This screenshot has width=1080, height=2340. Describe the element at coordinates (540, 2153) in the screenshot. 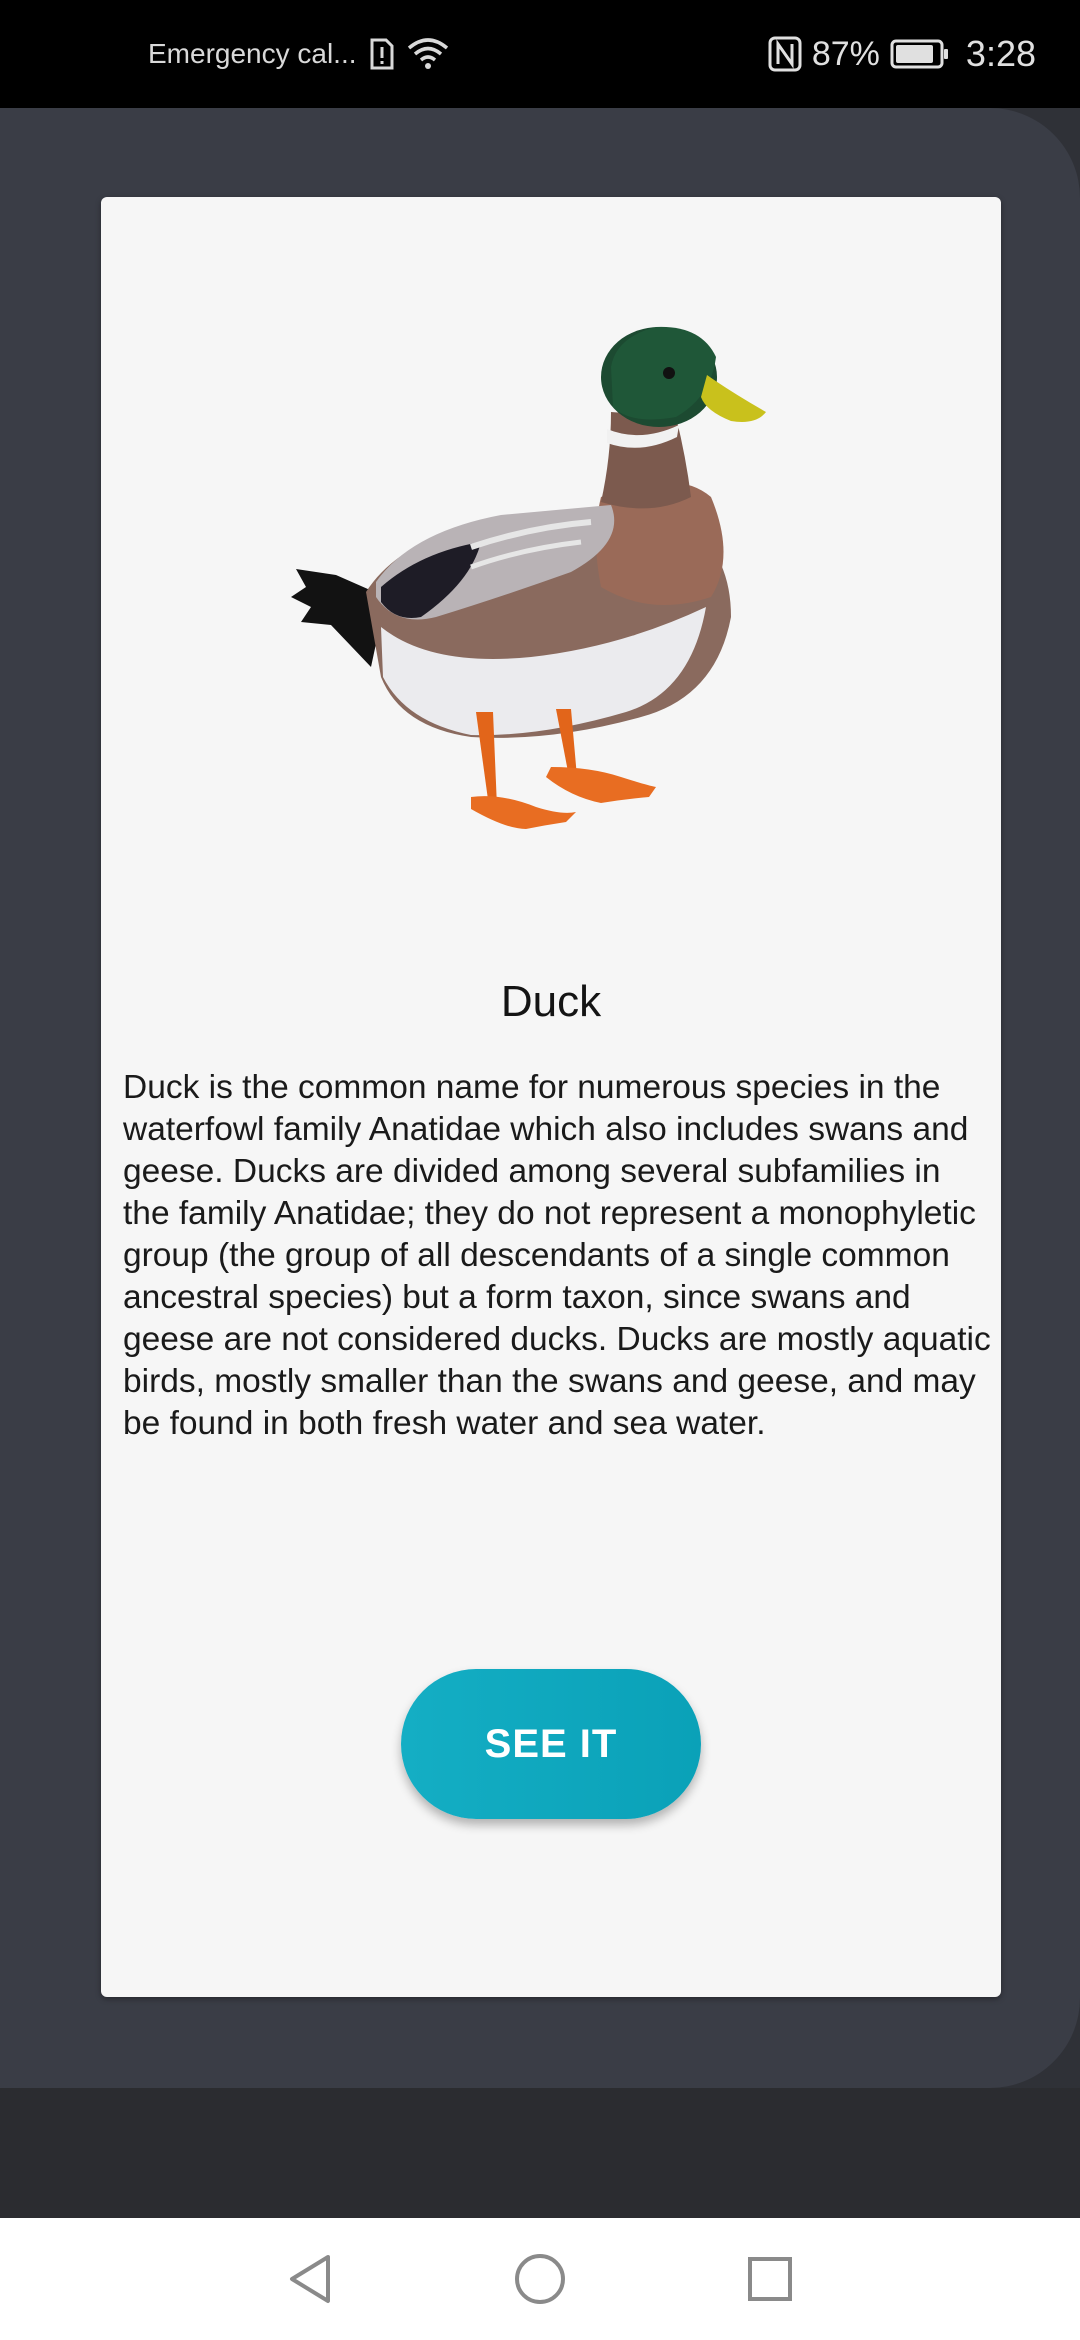

I see `app-bottom-strip` at that location.